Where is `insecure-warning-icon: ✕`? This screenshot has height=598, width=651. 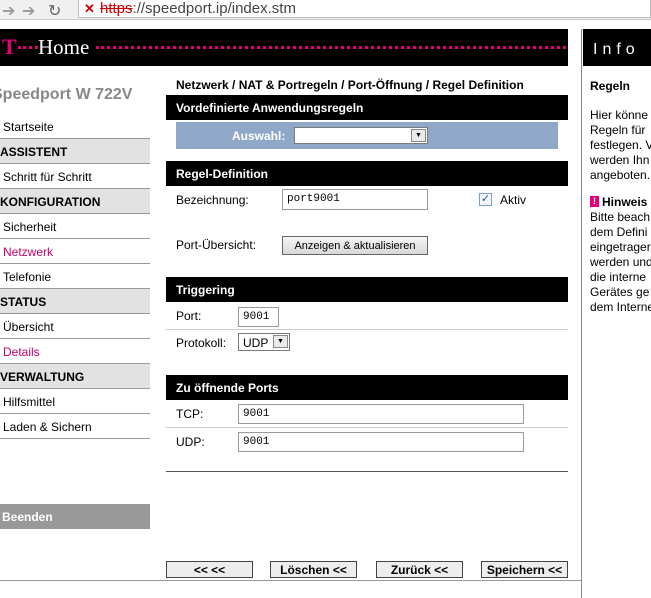
insecure-warning-icon: ✕ is located at coordinates (89, 8).